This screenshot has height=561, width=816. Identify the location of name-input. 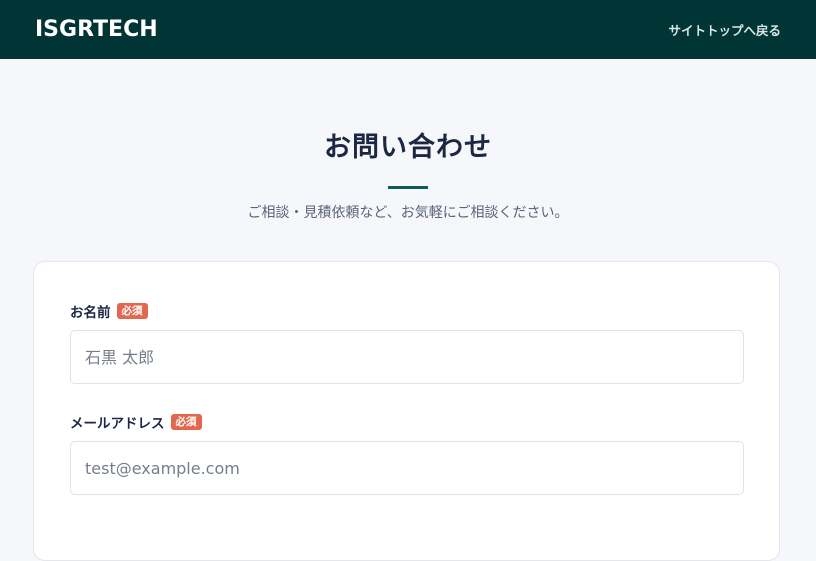
(407, 357).